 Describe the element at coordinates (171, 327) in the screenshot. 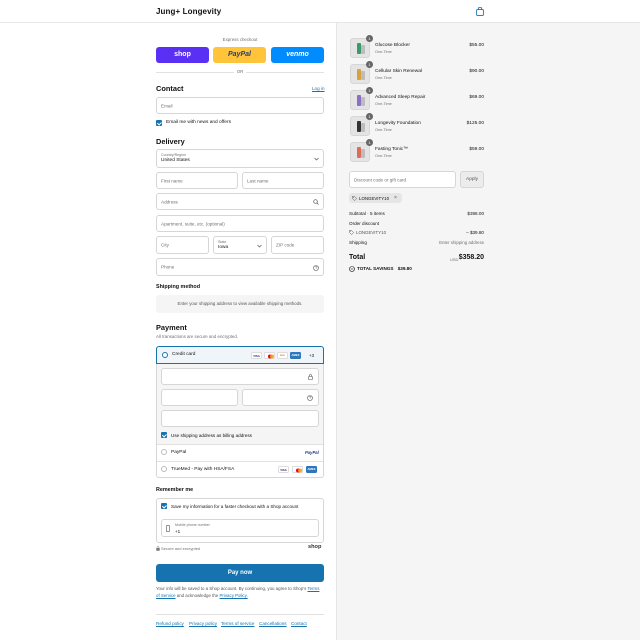

I see `payment-heading: Payment` at that location.